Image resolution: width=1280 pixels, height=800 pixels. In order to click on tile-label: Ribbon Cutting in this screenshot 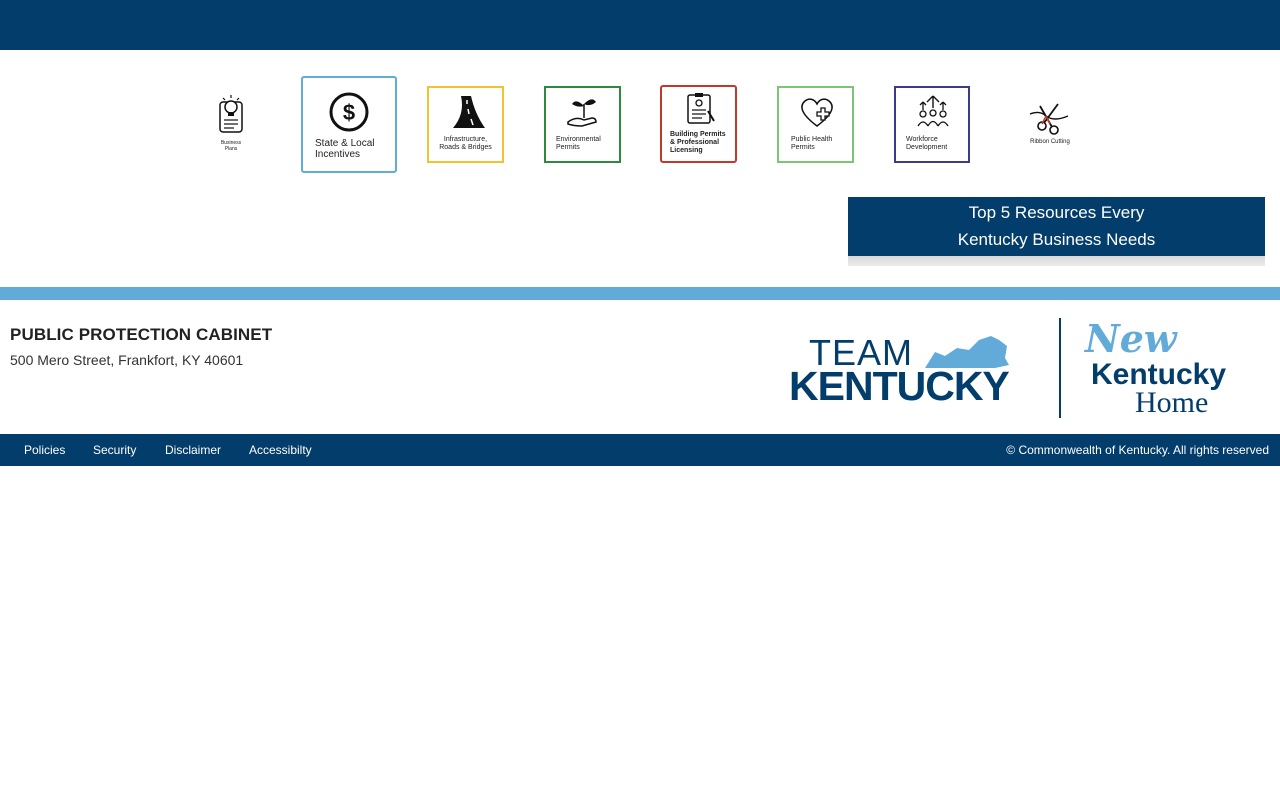, I will do `click(1050, 142)`.